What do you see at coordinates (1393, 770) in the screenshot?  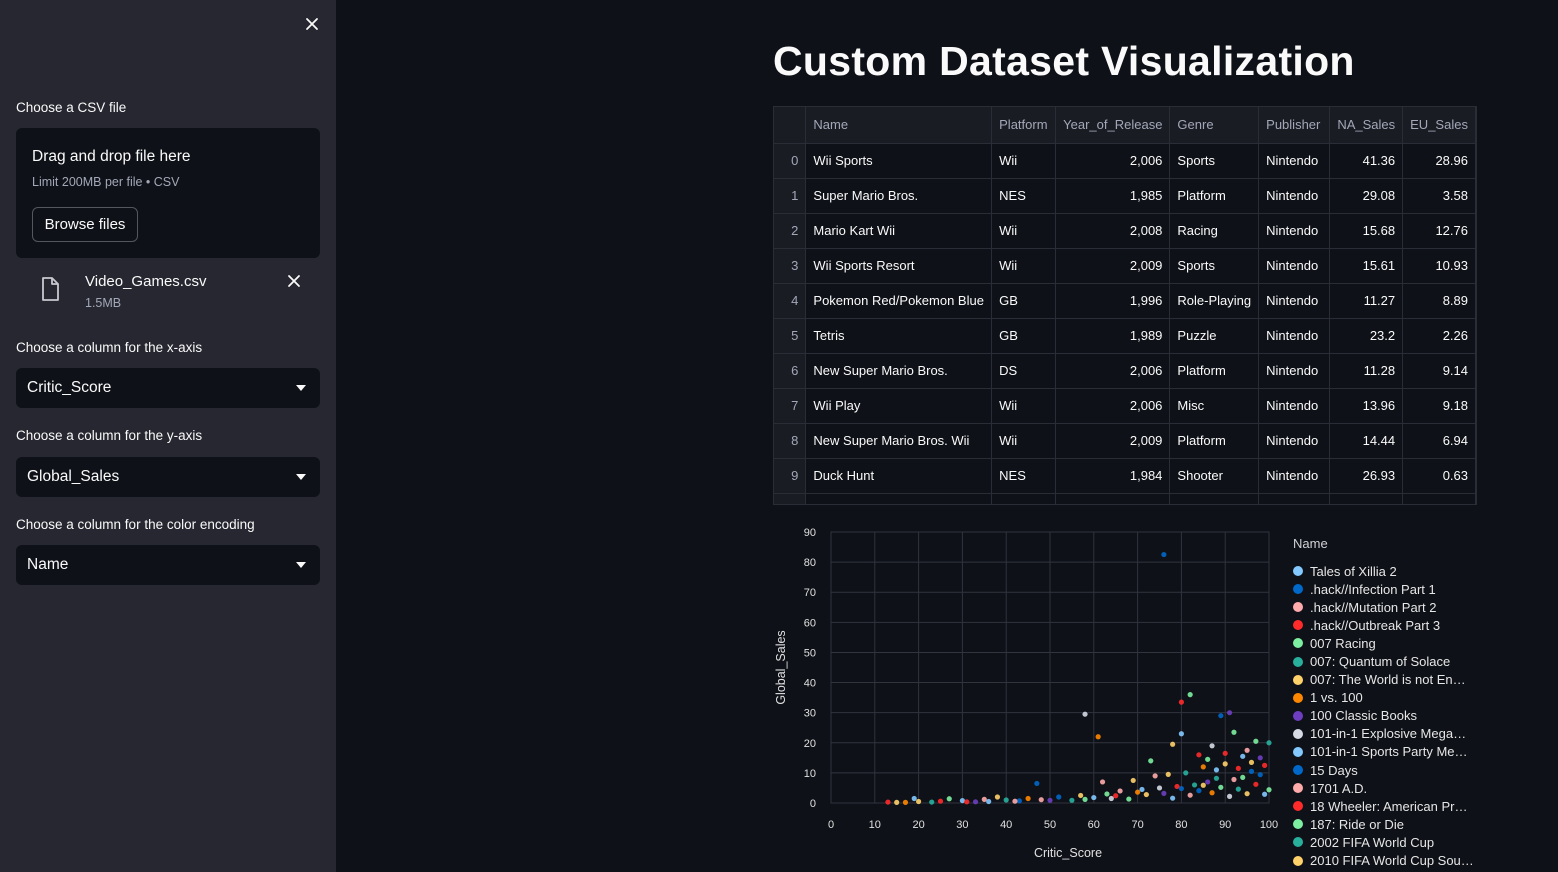 I see `legend-item: 15 Days` at bounding box center [1393, 770].